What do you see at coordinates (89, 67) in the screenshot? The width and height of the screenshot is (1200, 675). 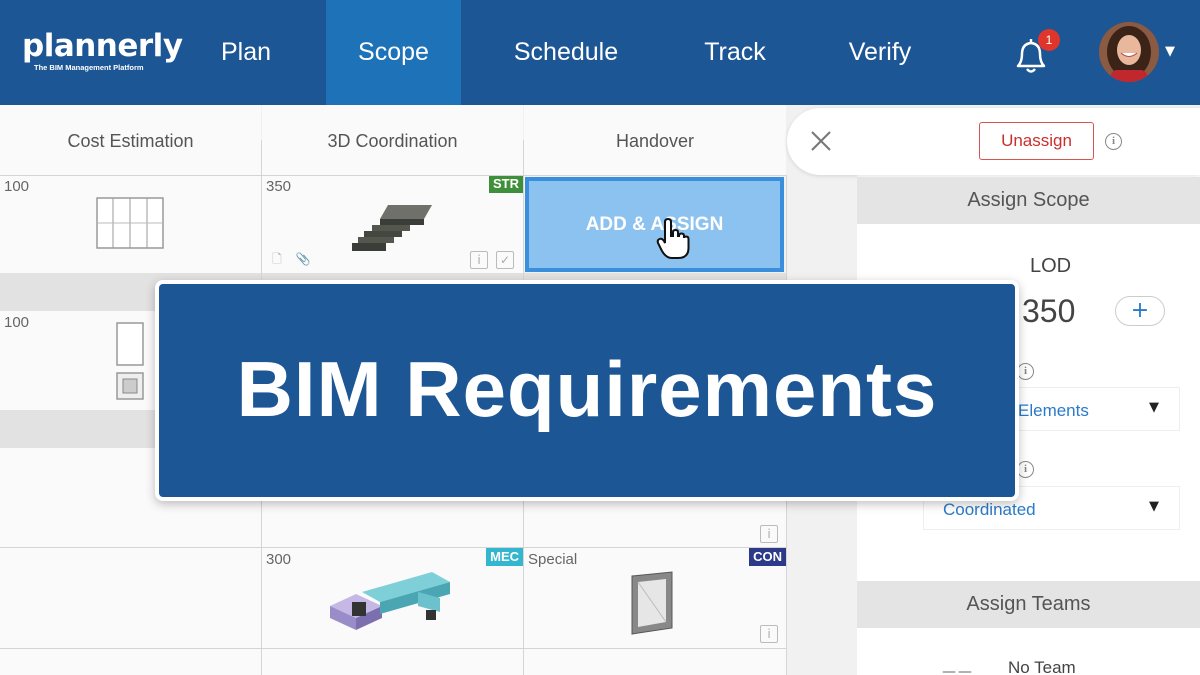 I see `logo-tagline: The BIM Management Platform` at bounding box center [89, 67].